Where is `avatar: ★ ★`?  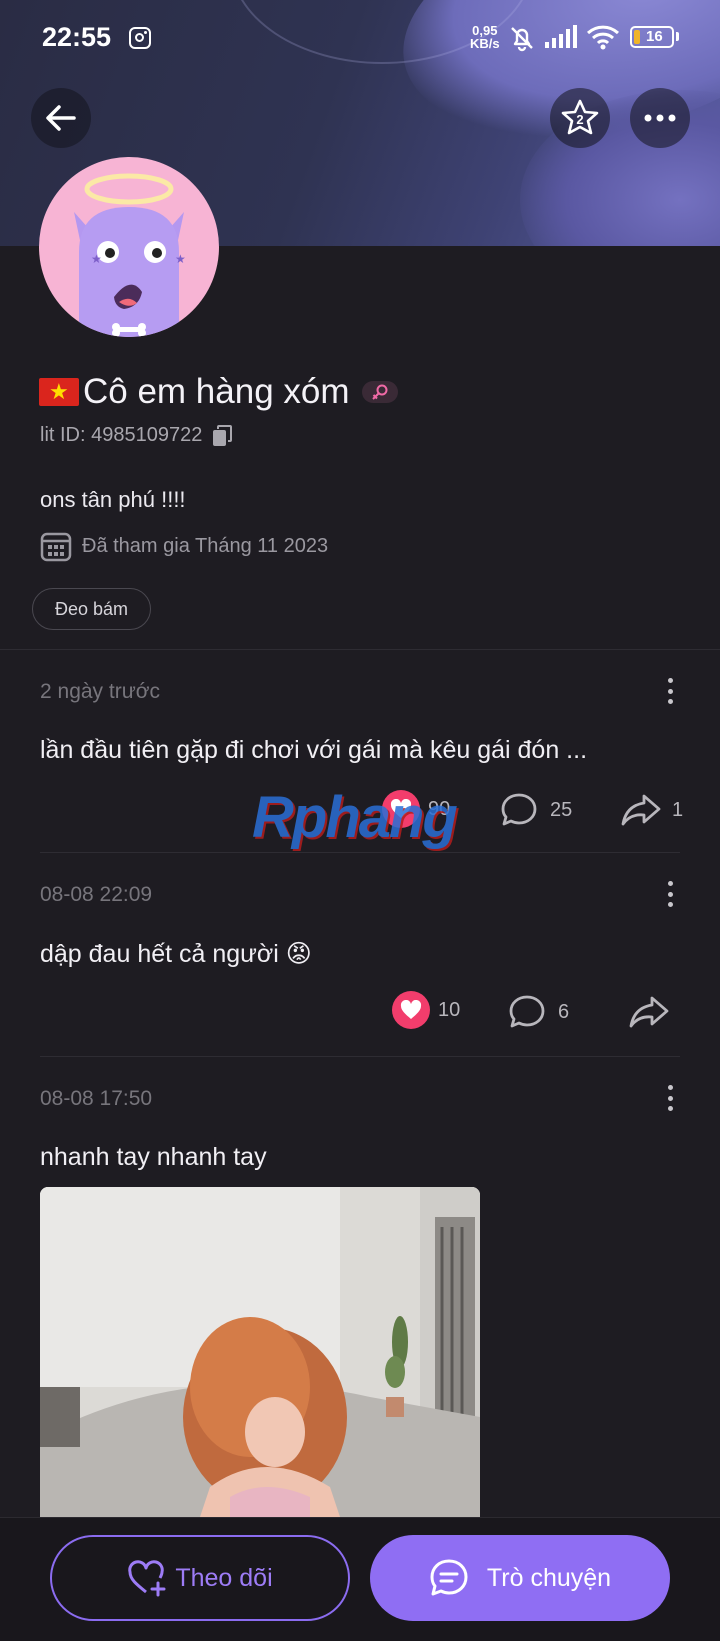
avatar: ★ ★ is located at coordinates (129, 247).